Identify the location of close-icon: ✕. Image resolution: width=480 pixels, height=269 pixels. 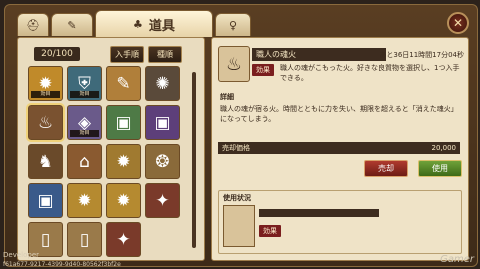
(458, 23).